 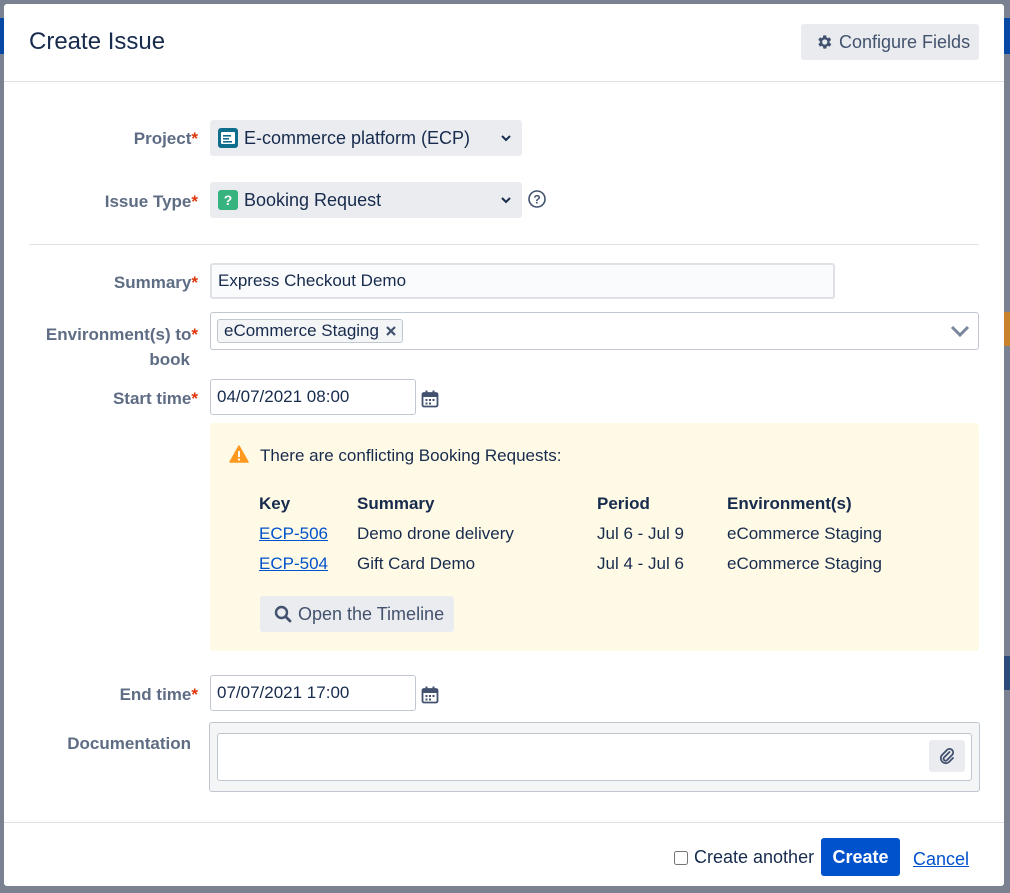 What do you see at coordinates (522, 281) in the screenshot?
I see `summary-input: Express Checkout Demo` at bounding box center [522, 281].